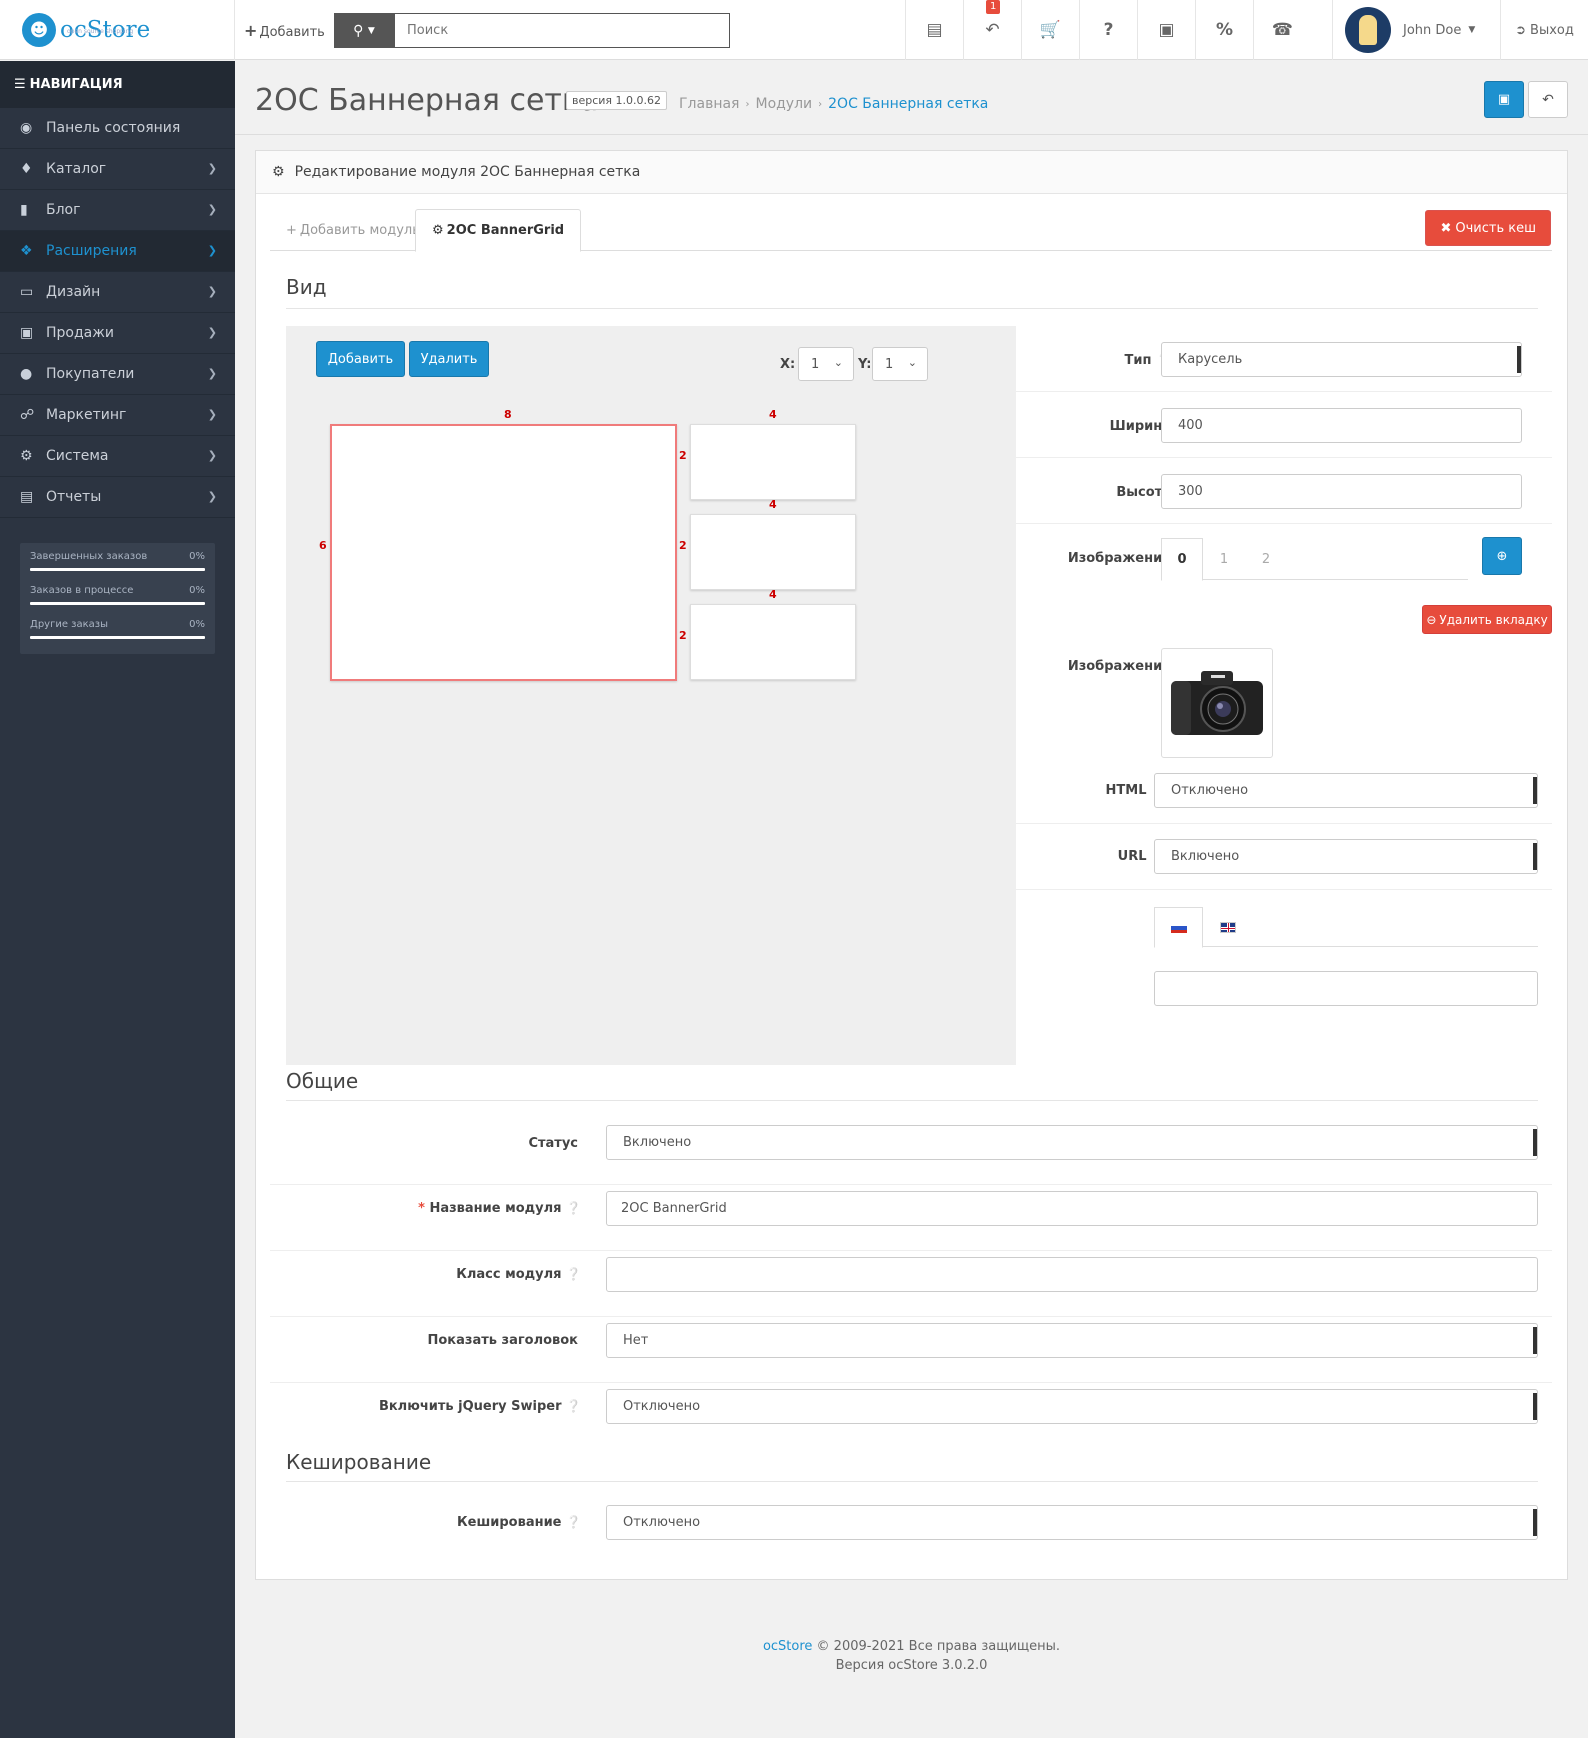 Image resolution: width=1588 pixels, height=1738 pixels. I want to click on sidebar-item-design: ▭ Дизайн ❯, so click(117, 292).